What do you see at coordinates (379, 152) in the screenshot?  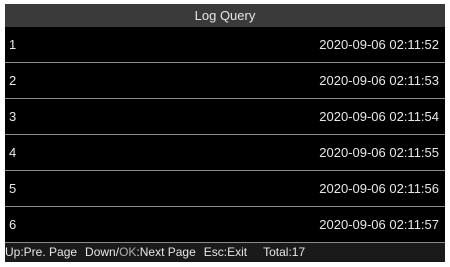 I see `log-timestamp: 2020-09-06 02:11:55` at bounding box center [379, 152].